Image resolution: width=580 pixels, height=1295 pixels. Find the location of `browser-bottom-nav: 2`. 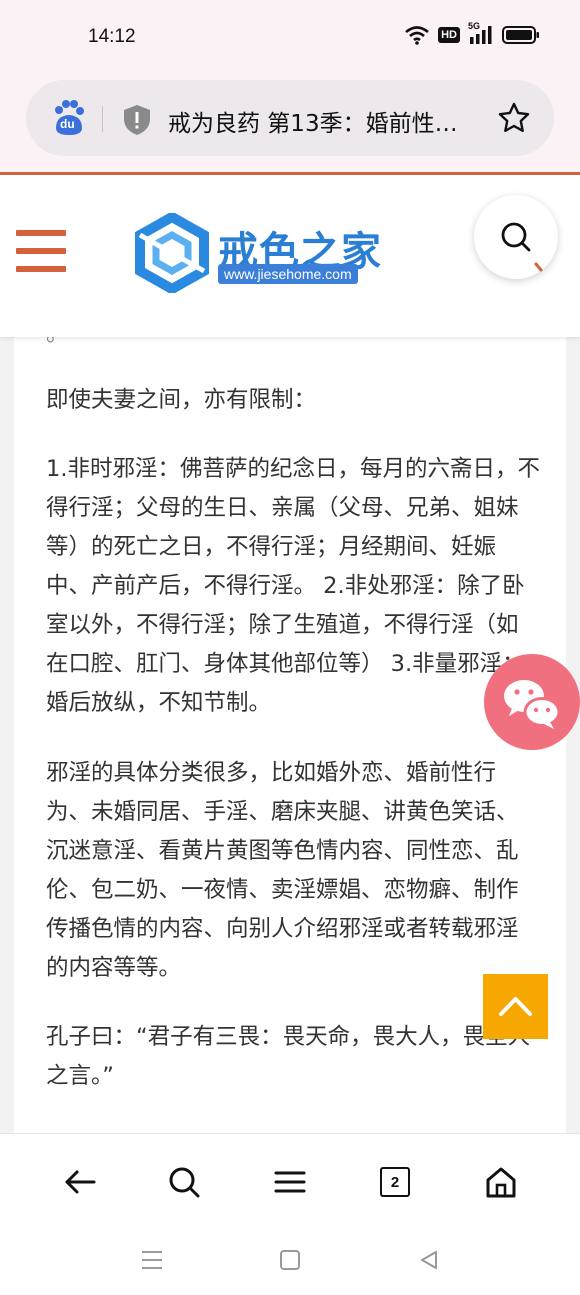

browser-bottom-nav: 2 is located at coordinates (290, 1180).